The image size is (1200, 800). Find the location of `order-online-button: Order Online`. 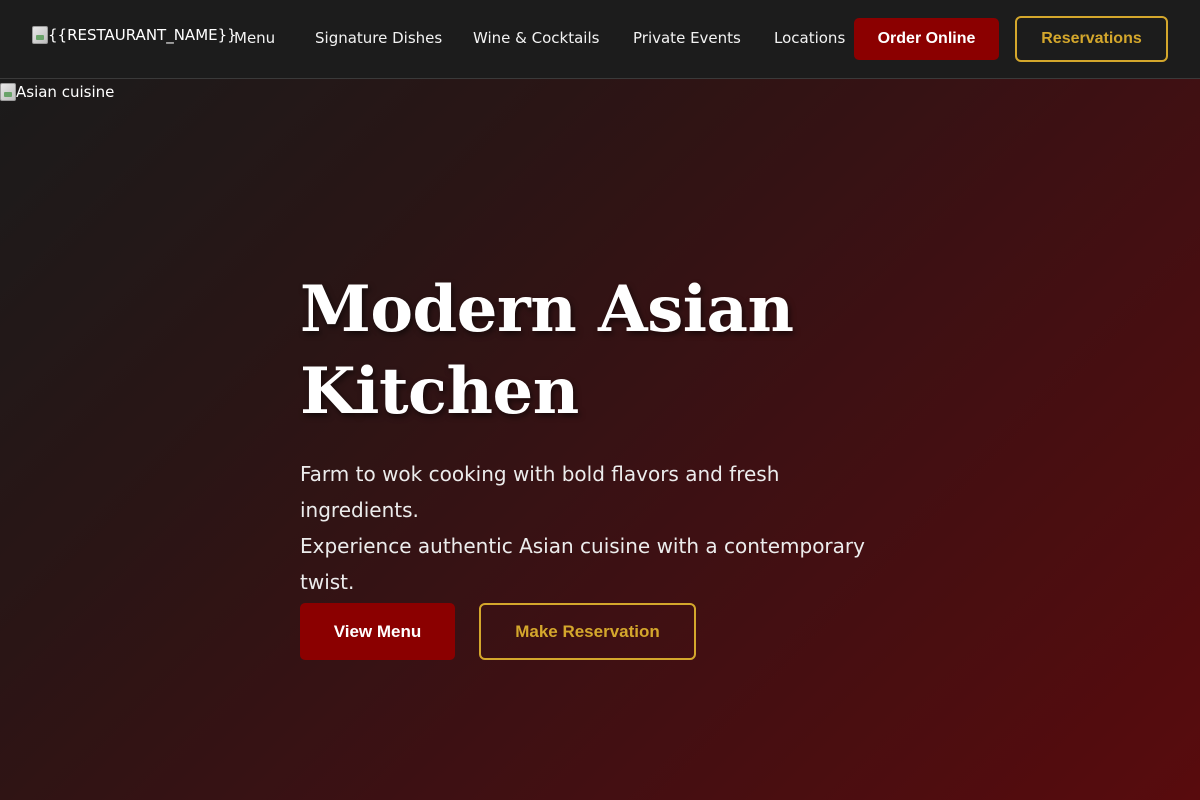

order-online-button: Order Online is located at coordinates (926, 39).